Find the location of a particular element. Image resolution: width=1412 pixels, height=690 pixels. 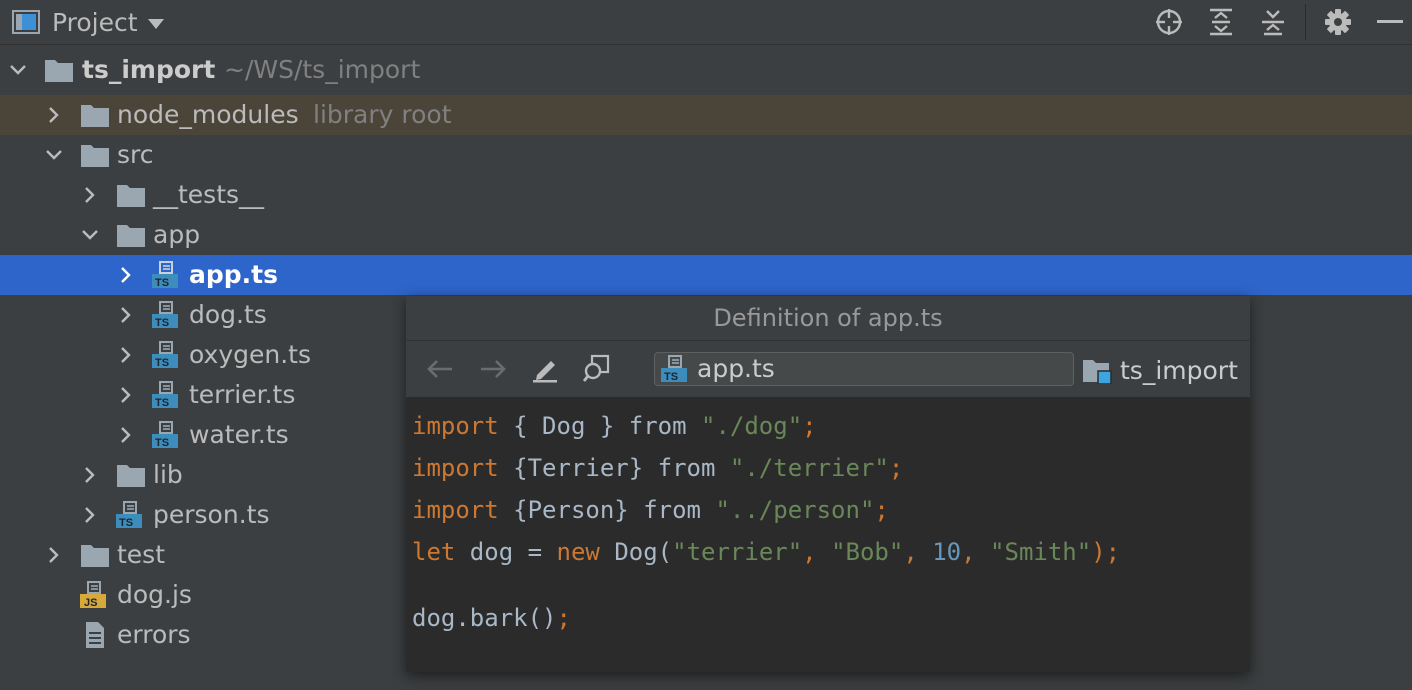

tree-item-label: __tests__ is located at coordinates (209, 194).